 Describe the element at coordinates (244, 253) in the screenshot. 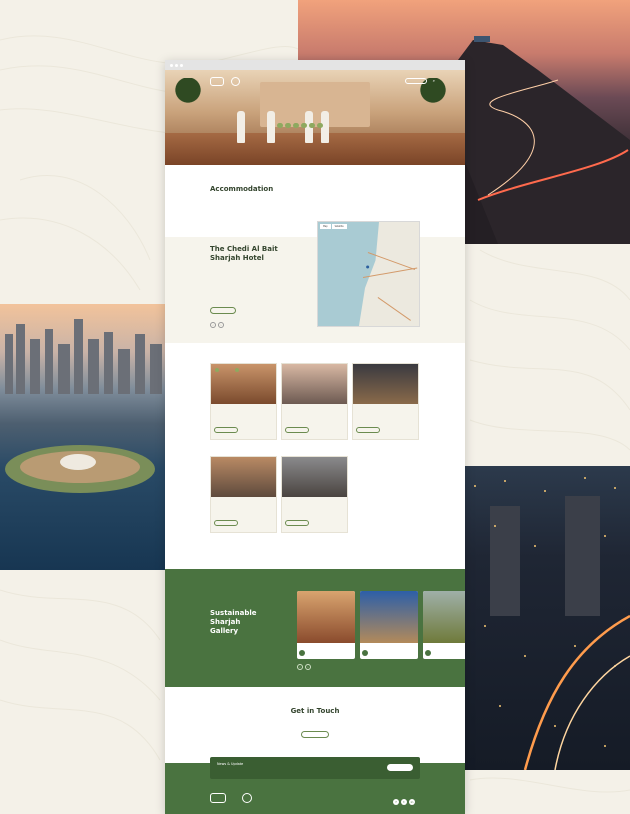

I see `hotel-title: The Chedi Al Bait Sharjah Hotel` at that location.